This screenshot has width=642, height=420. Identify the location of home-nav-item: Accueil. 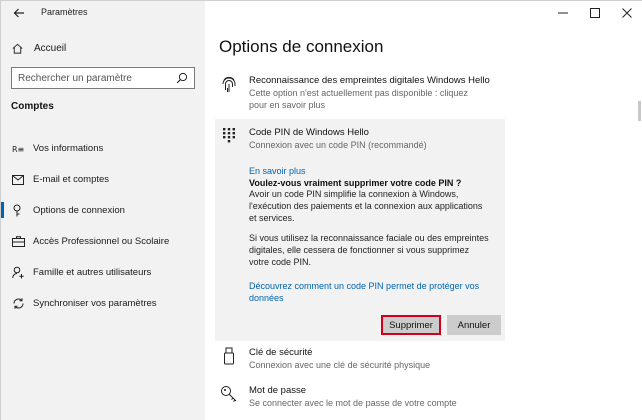
(38, 48).